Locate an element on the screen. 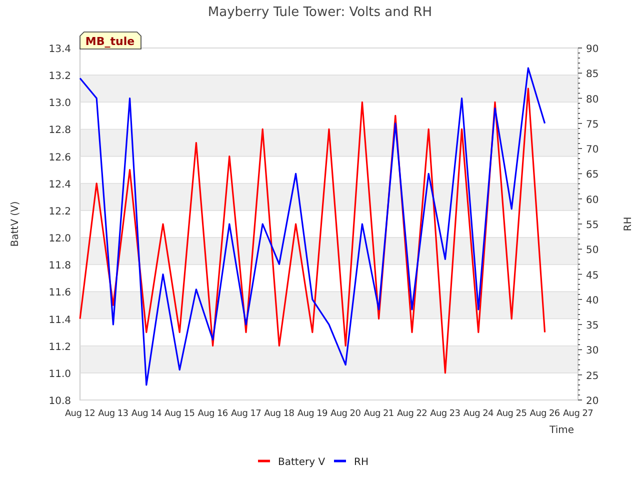  chart-title: Mayberry Tule Tower: Volts and RH is located at coordinates (320, 12).